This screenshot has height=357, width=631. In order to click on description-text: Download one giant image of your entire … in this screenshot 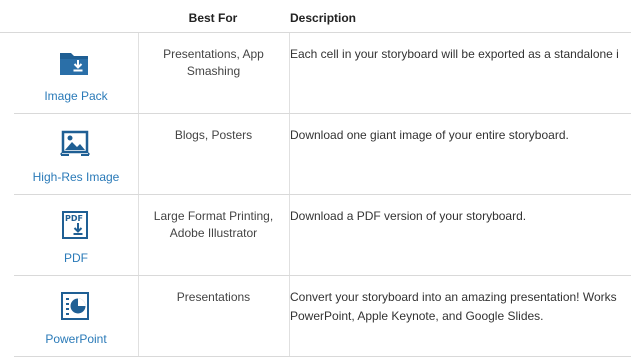, I will do `click(429, 135)`.